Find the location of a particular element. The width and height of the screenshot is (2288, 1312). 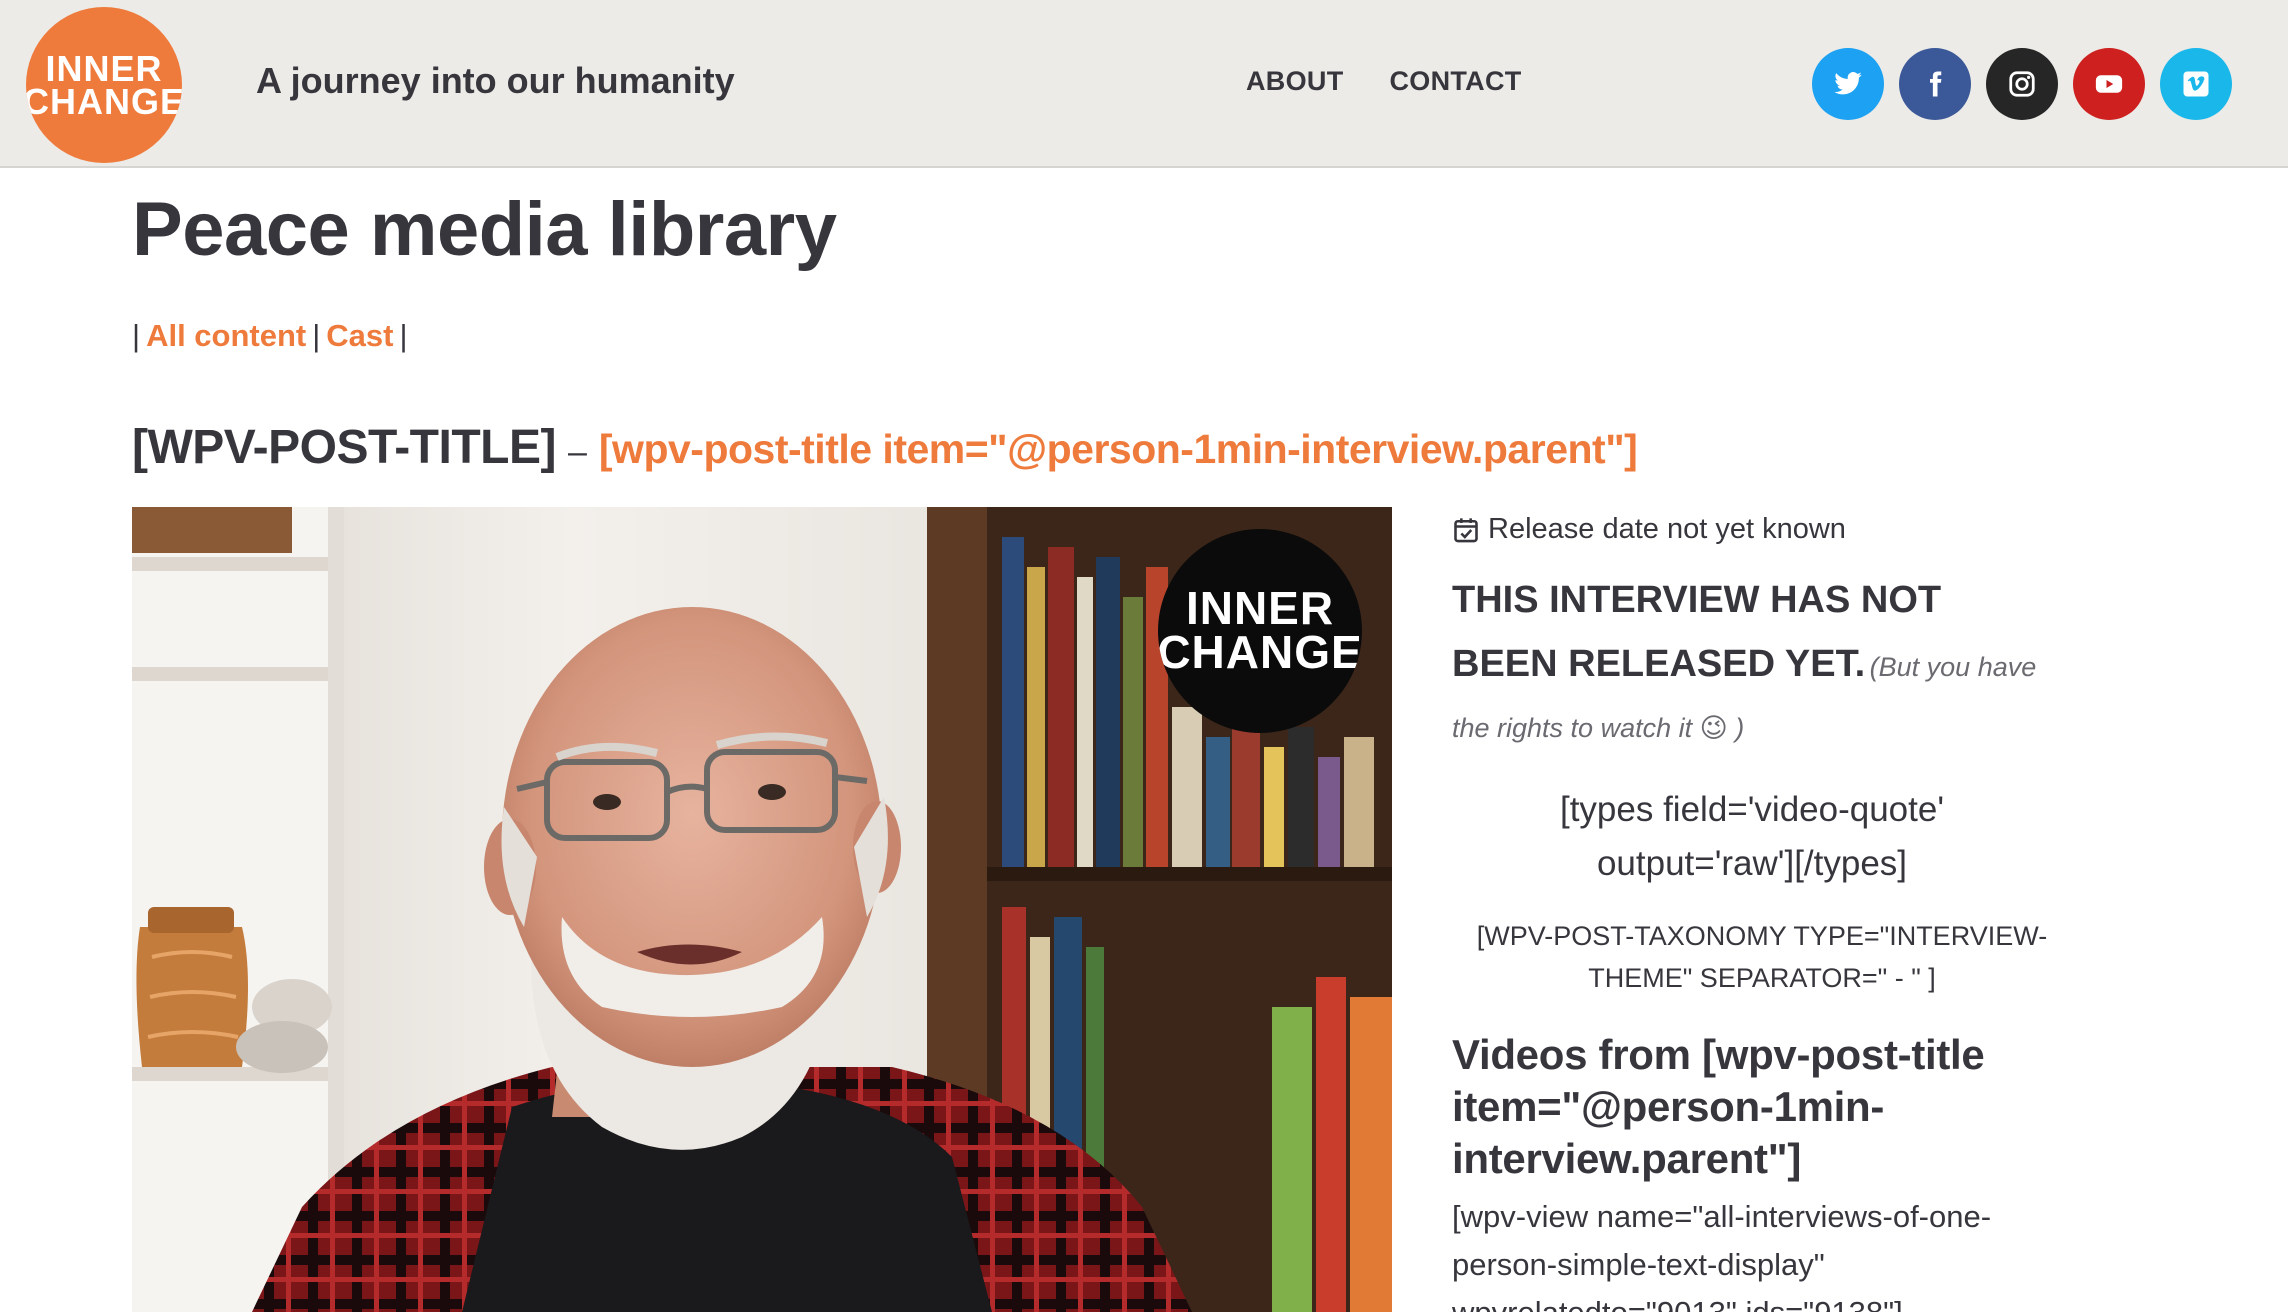

watermark-line-1: INNER is located at coordinates (1260, 608).